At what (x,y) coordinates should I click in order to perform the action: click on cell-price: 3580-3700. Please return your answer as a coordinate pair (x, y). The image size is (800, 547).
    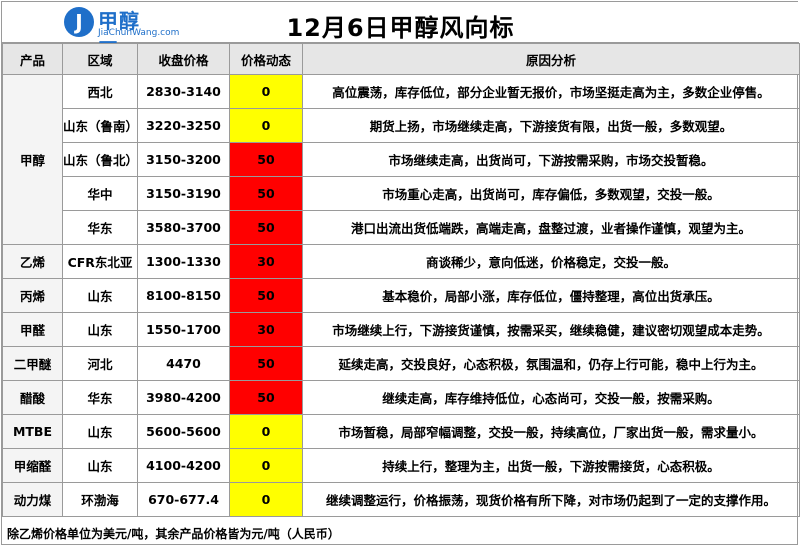
    Looking at the image, I should click on (183, 227).